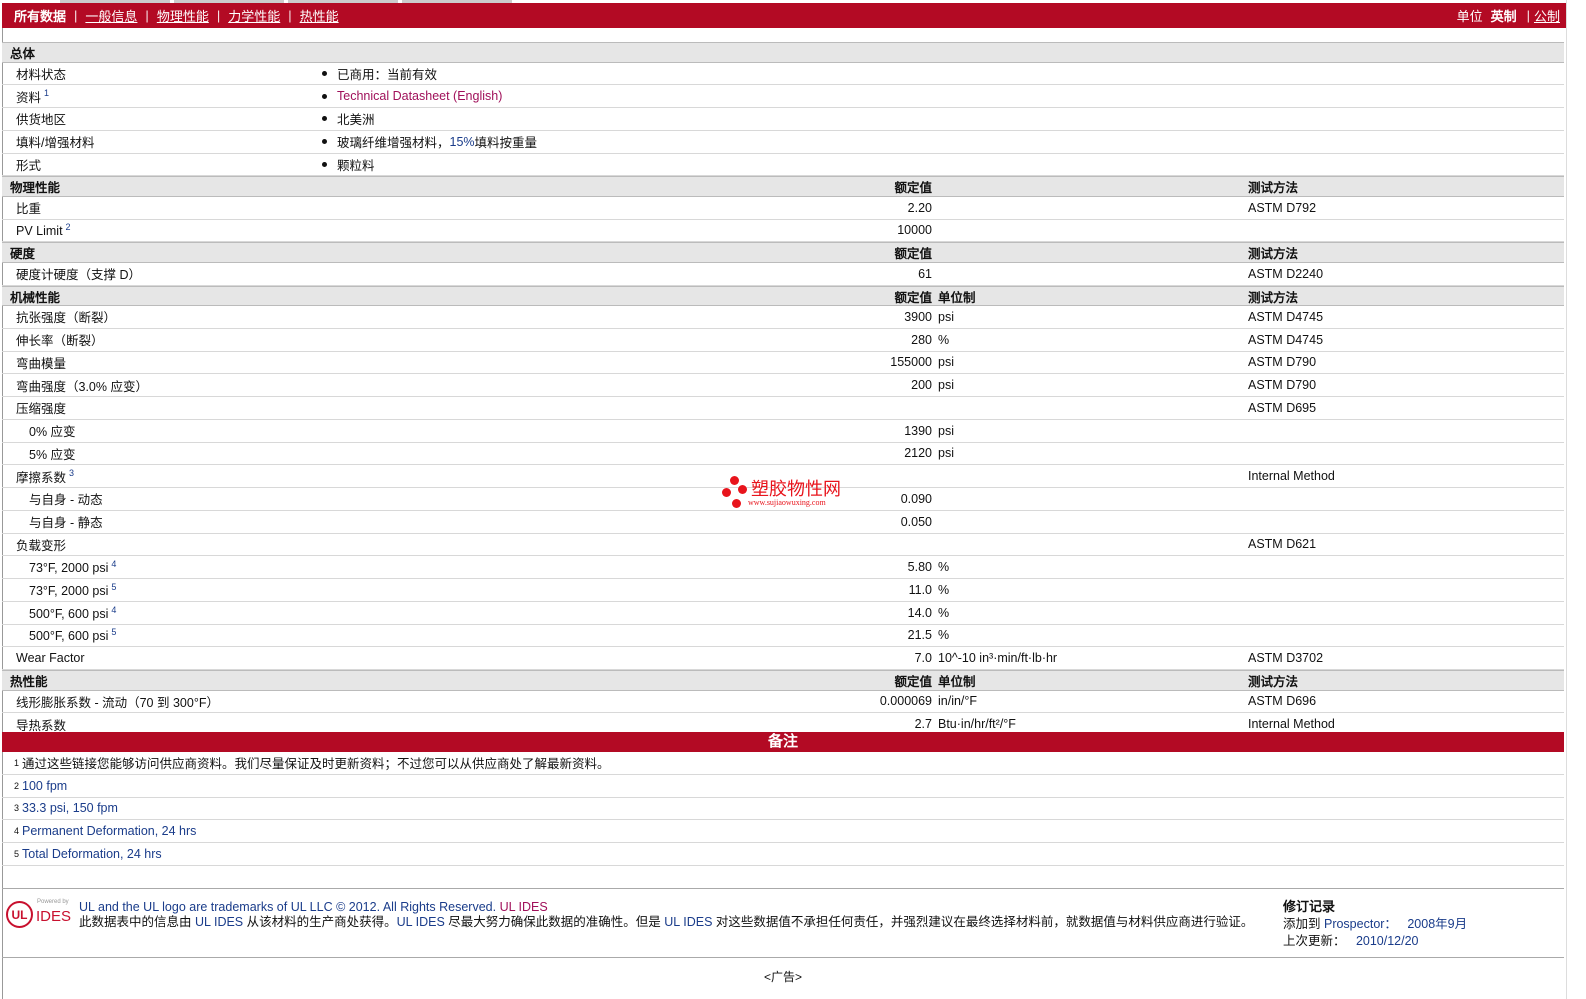  I want to click on note-text: Permanent Deformation, 24 hrs, so click(109, 831).